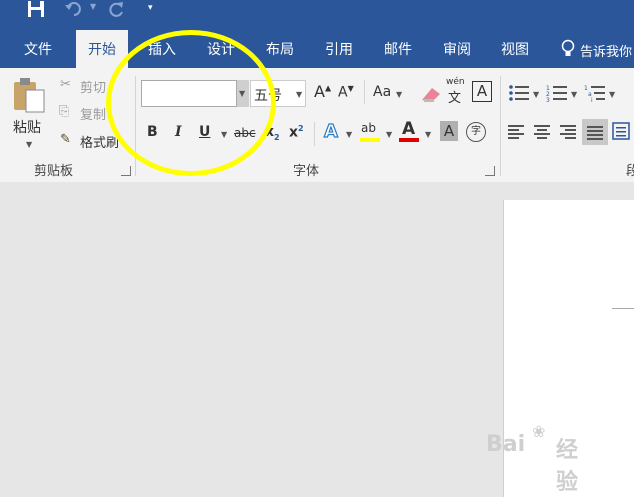  Describe the element at coordinates (622, 132) in the screenshot. I see `distributed-icon` at that location.